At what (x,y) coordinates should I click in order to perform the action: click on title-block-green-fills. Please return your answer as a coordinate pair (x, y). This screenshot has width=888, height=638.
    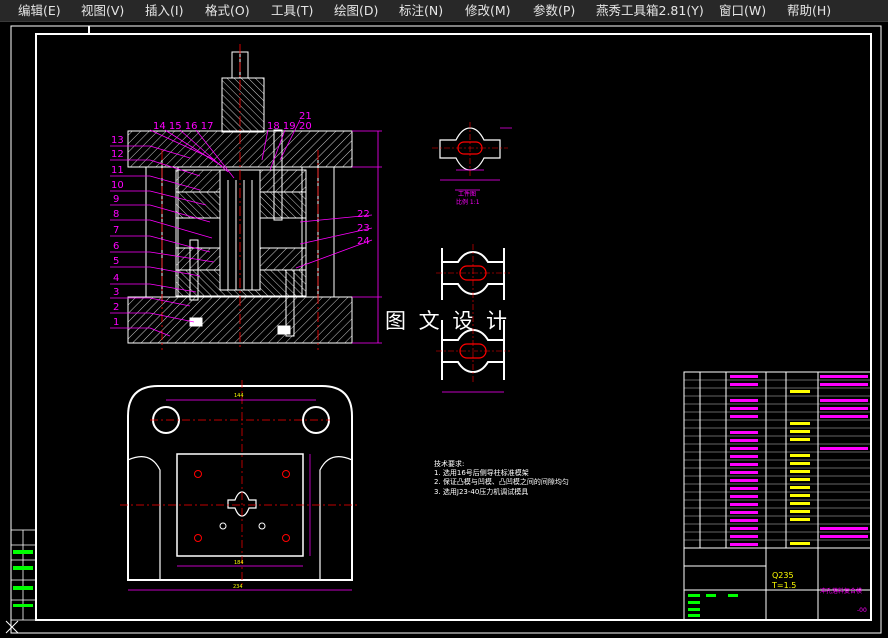
    Looking at the image, I should click on (713, 605).